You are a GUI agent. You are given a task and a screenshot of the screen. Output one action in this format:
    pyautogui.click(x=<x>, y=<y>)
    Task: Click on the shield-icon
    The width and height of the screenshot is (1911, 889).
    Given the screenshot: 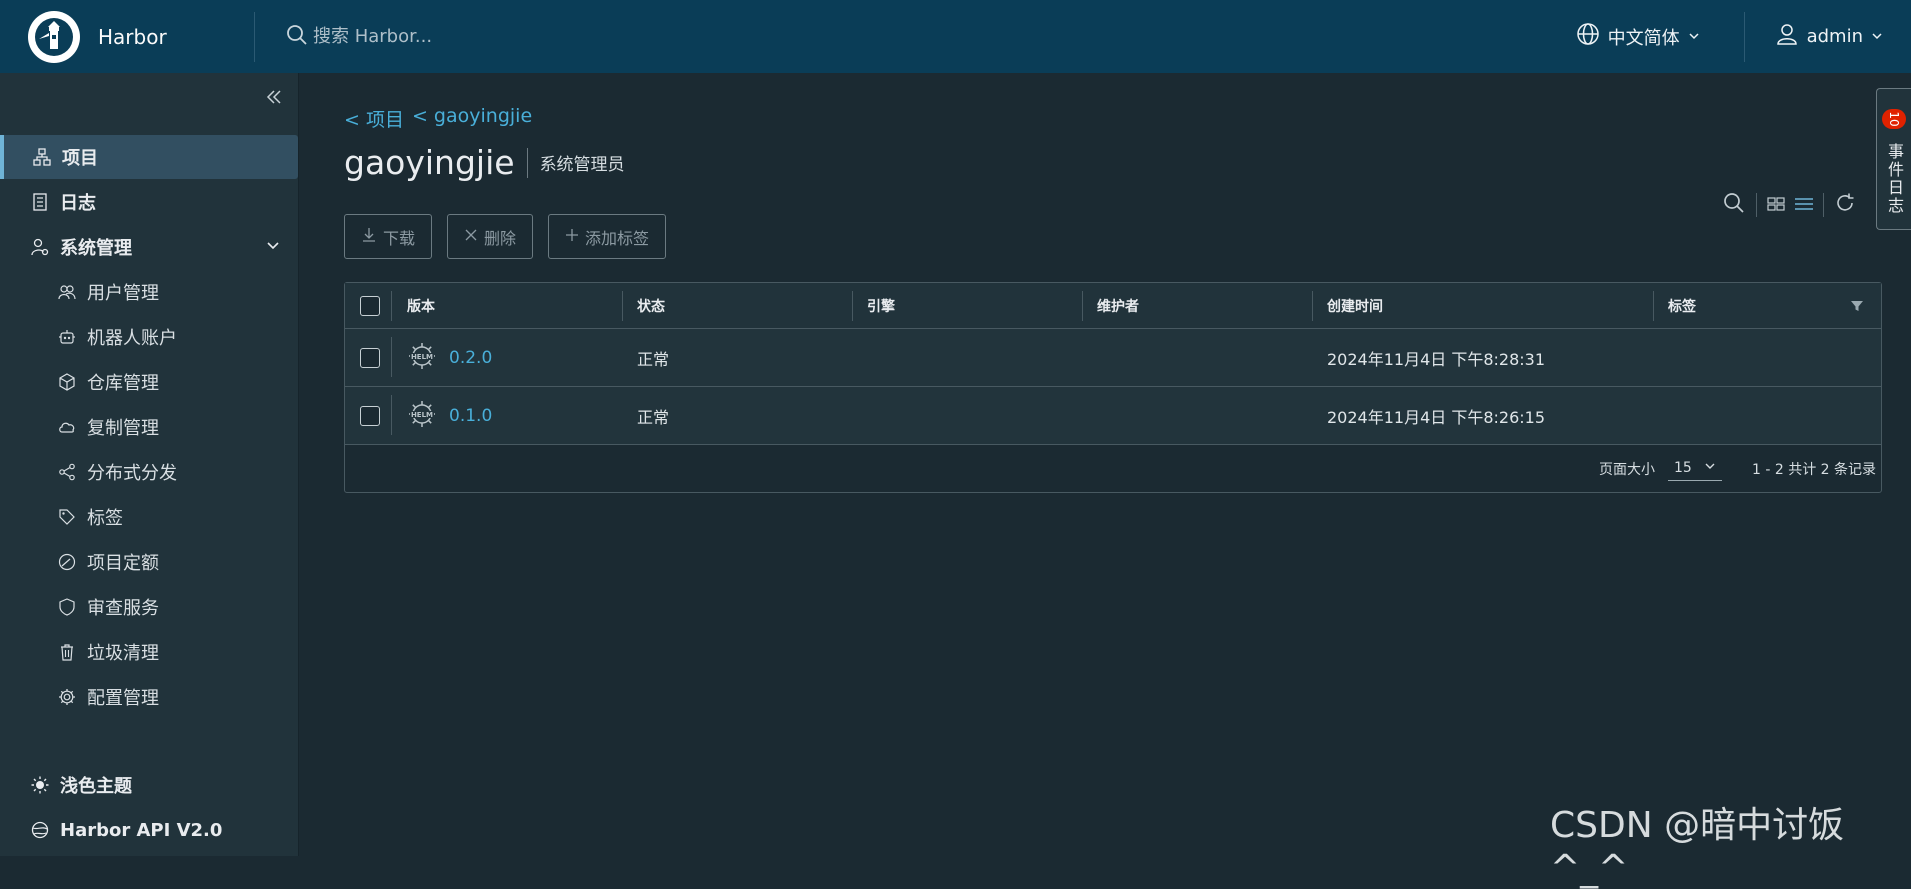 What is the action you would take?
    pyautogui.click(x=67, y=607)
    